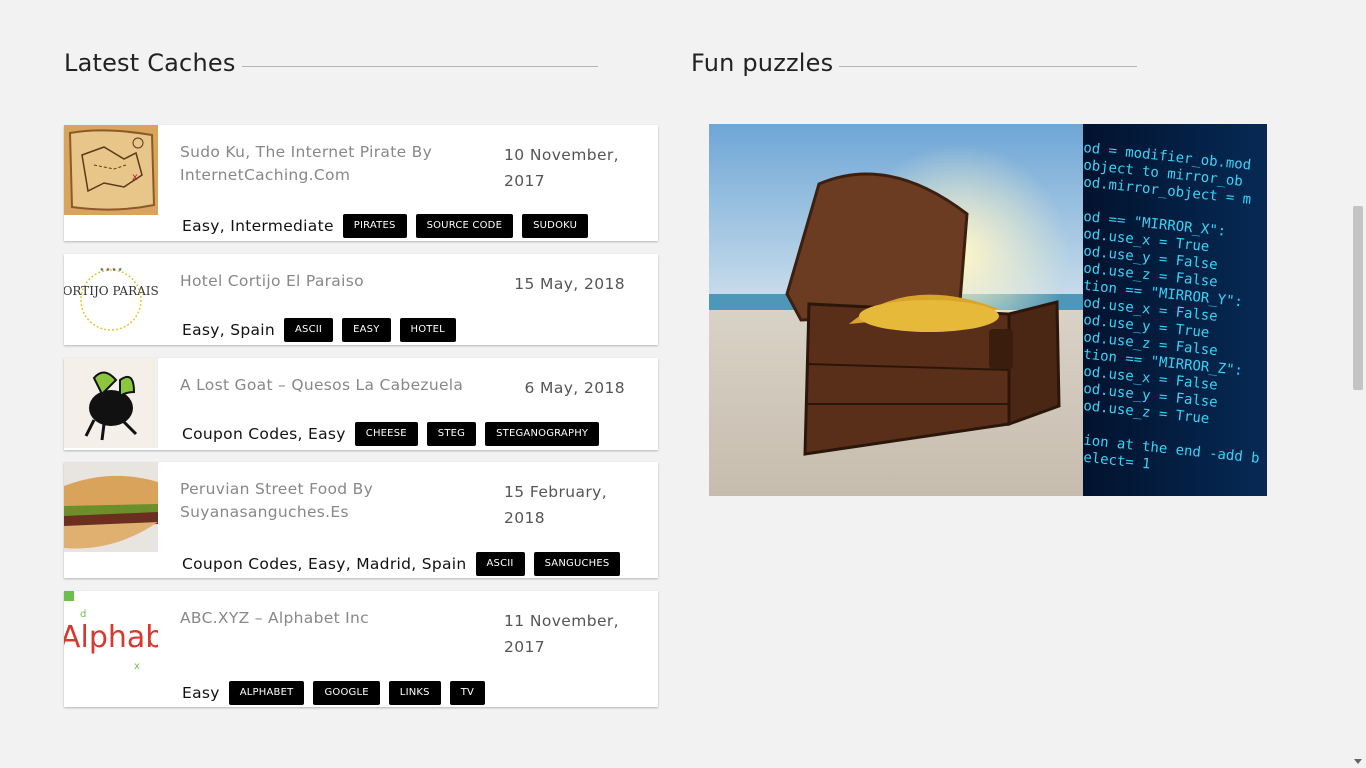 The height and width of the screenshot is (768, 1366). Describe the element at coordinates (325, 385) in the screenshot. I see `cache-title-link: A Lost Goat – Quesos La Cabezuela` at that location.